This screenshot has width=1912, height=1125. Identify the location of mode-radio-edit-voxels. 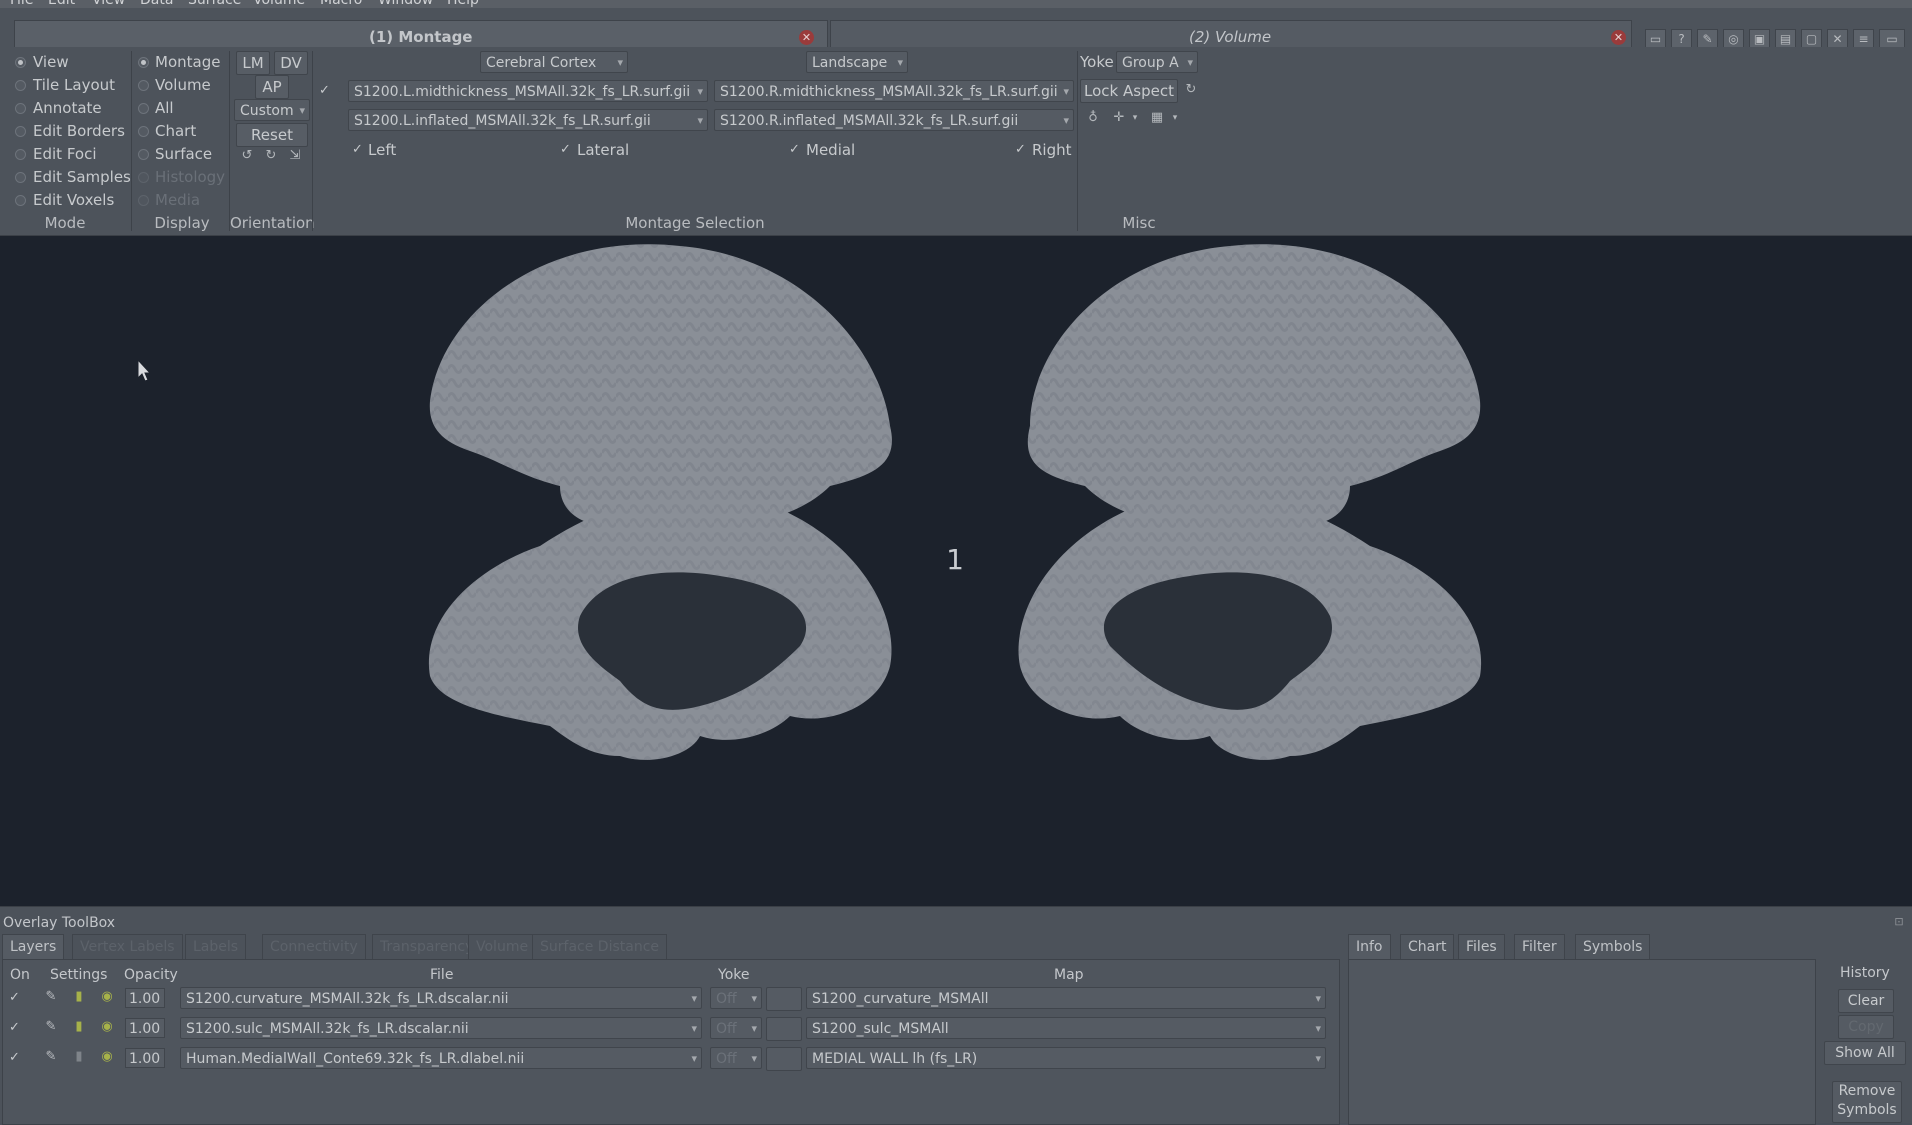
(20, 200).